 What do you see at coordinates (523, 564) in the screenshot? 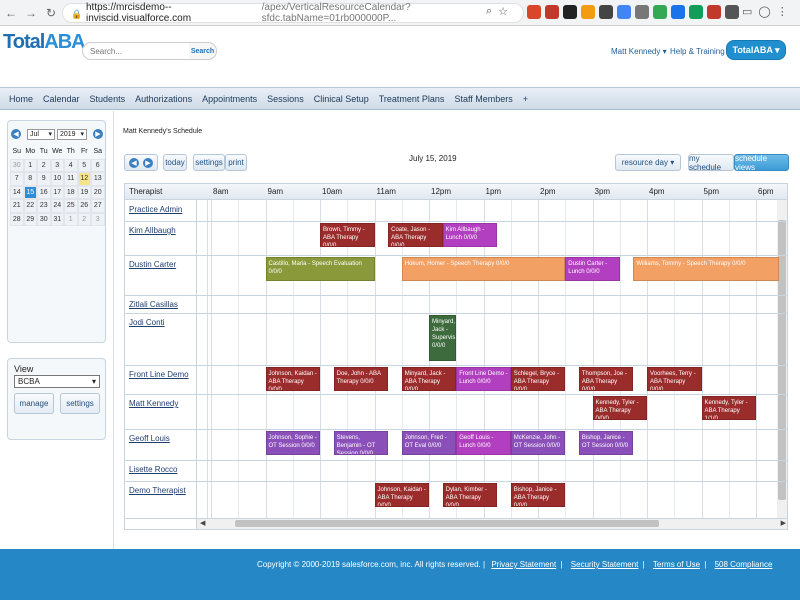
I see `footer-link-privacy-statement: Privacy Statement` at bounding box center [523, 564].